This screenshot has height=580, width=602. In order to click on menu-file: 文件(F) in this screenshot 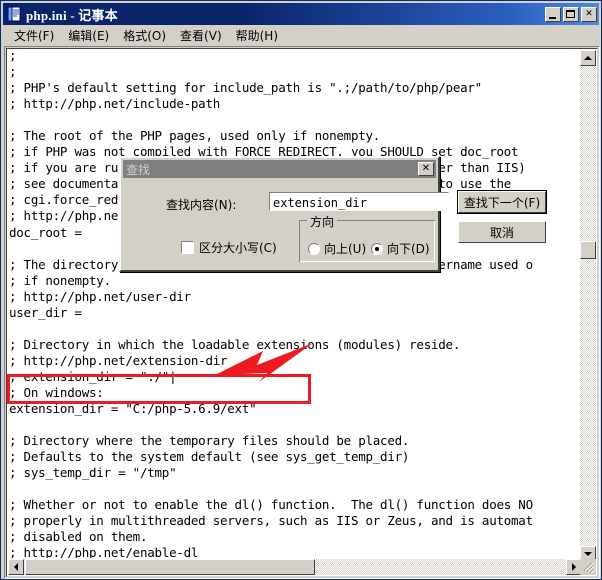, I will do `click(34, 36)`.